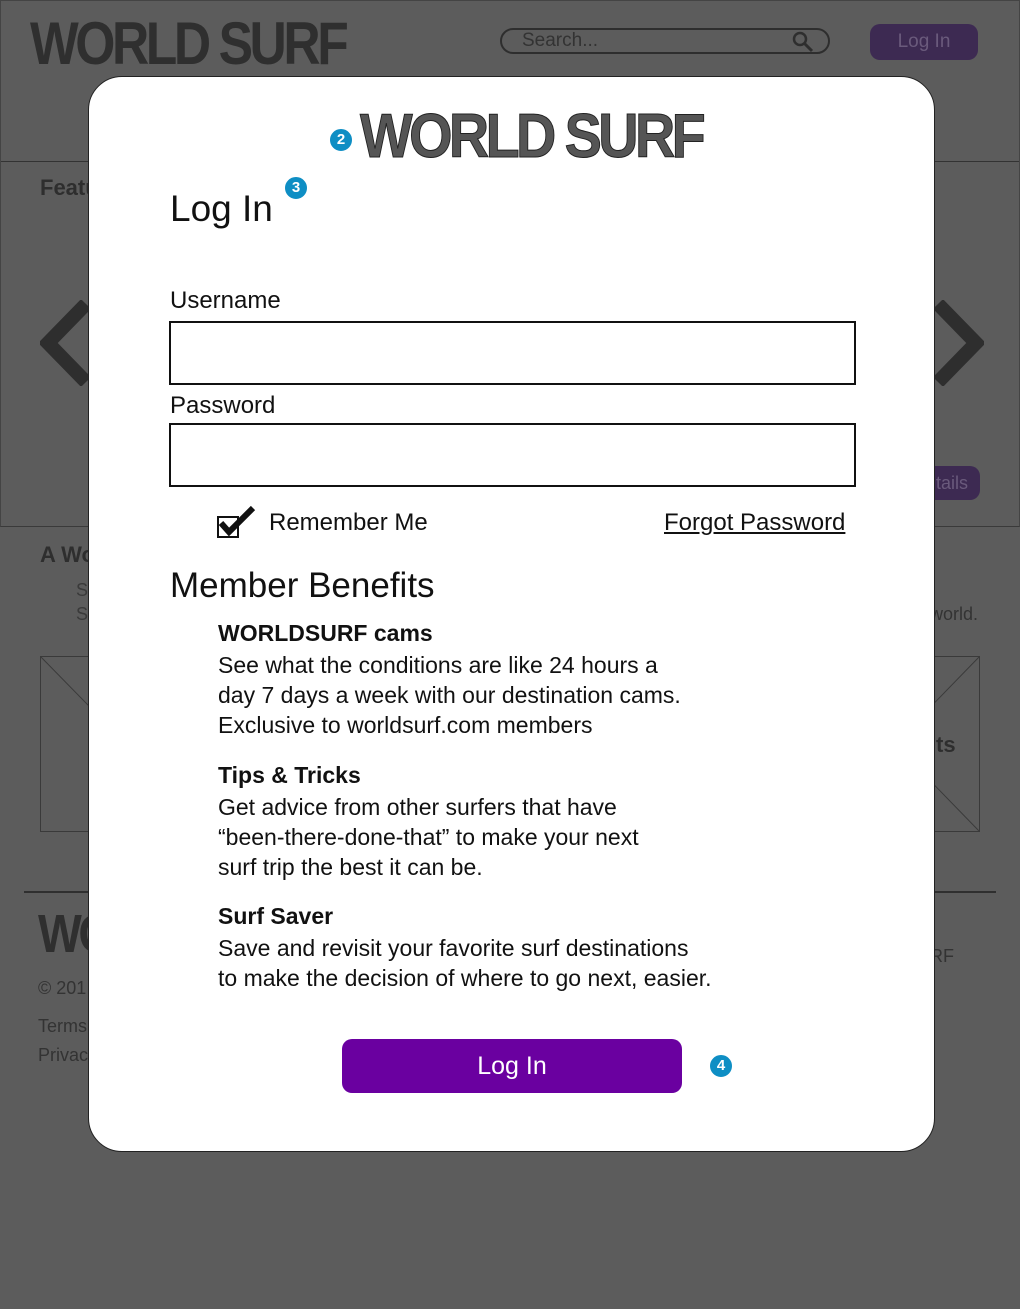 Image resolution: width=1020 pixels, height=1309 pixels. What do you see at coordinates (223, 405) in the screenshot?
I see `password-label: Password` at bounding box center [223, 405].